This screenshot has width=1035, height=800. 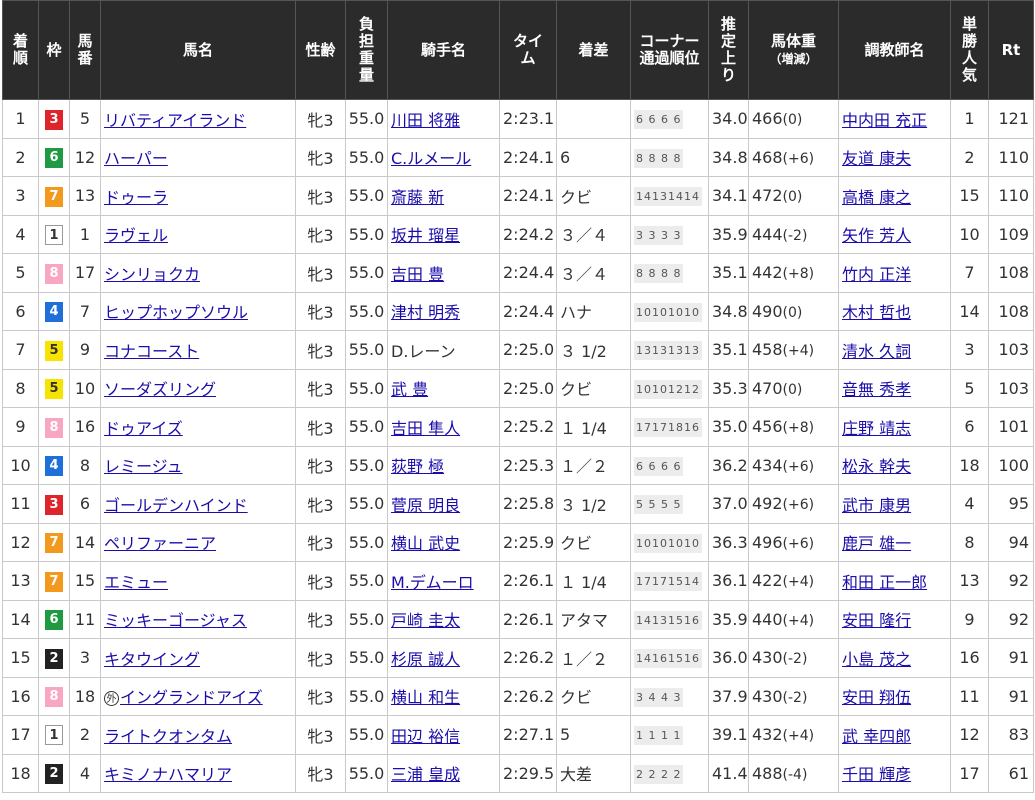 What do you see at coordinates (54, 620) in the screenshot?
I see `waku-badge: 6` at bounding box center [54, 620].